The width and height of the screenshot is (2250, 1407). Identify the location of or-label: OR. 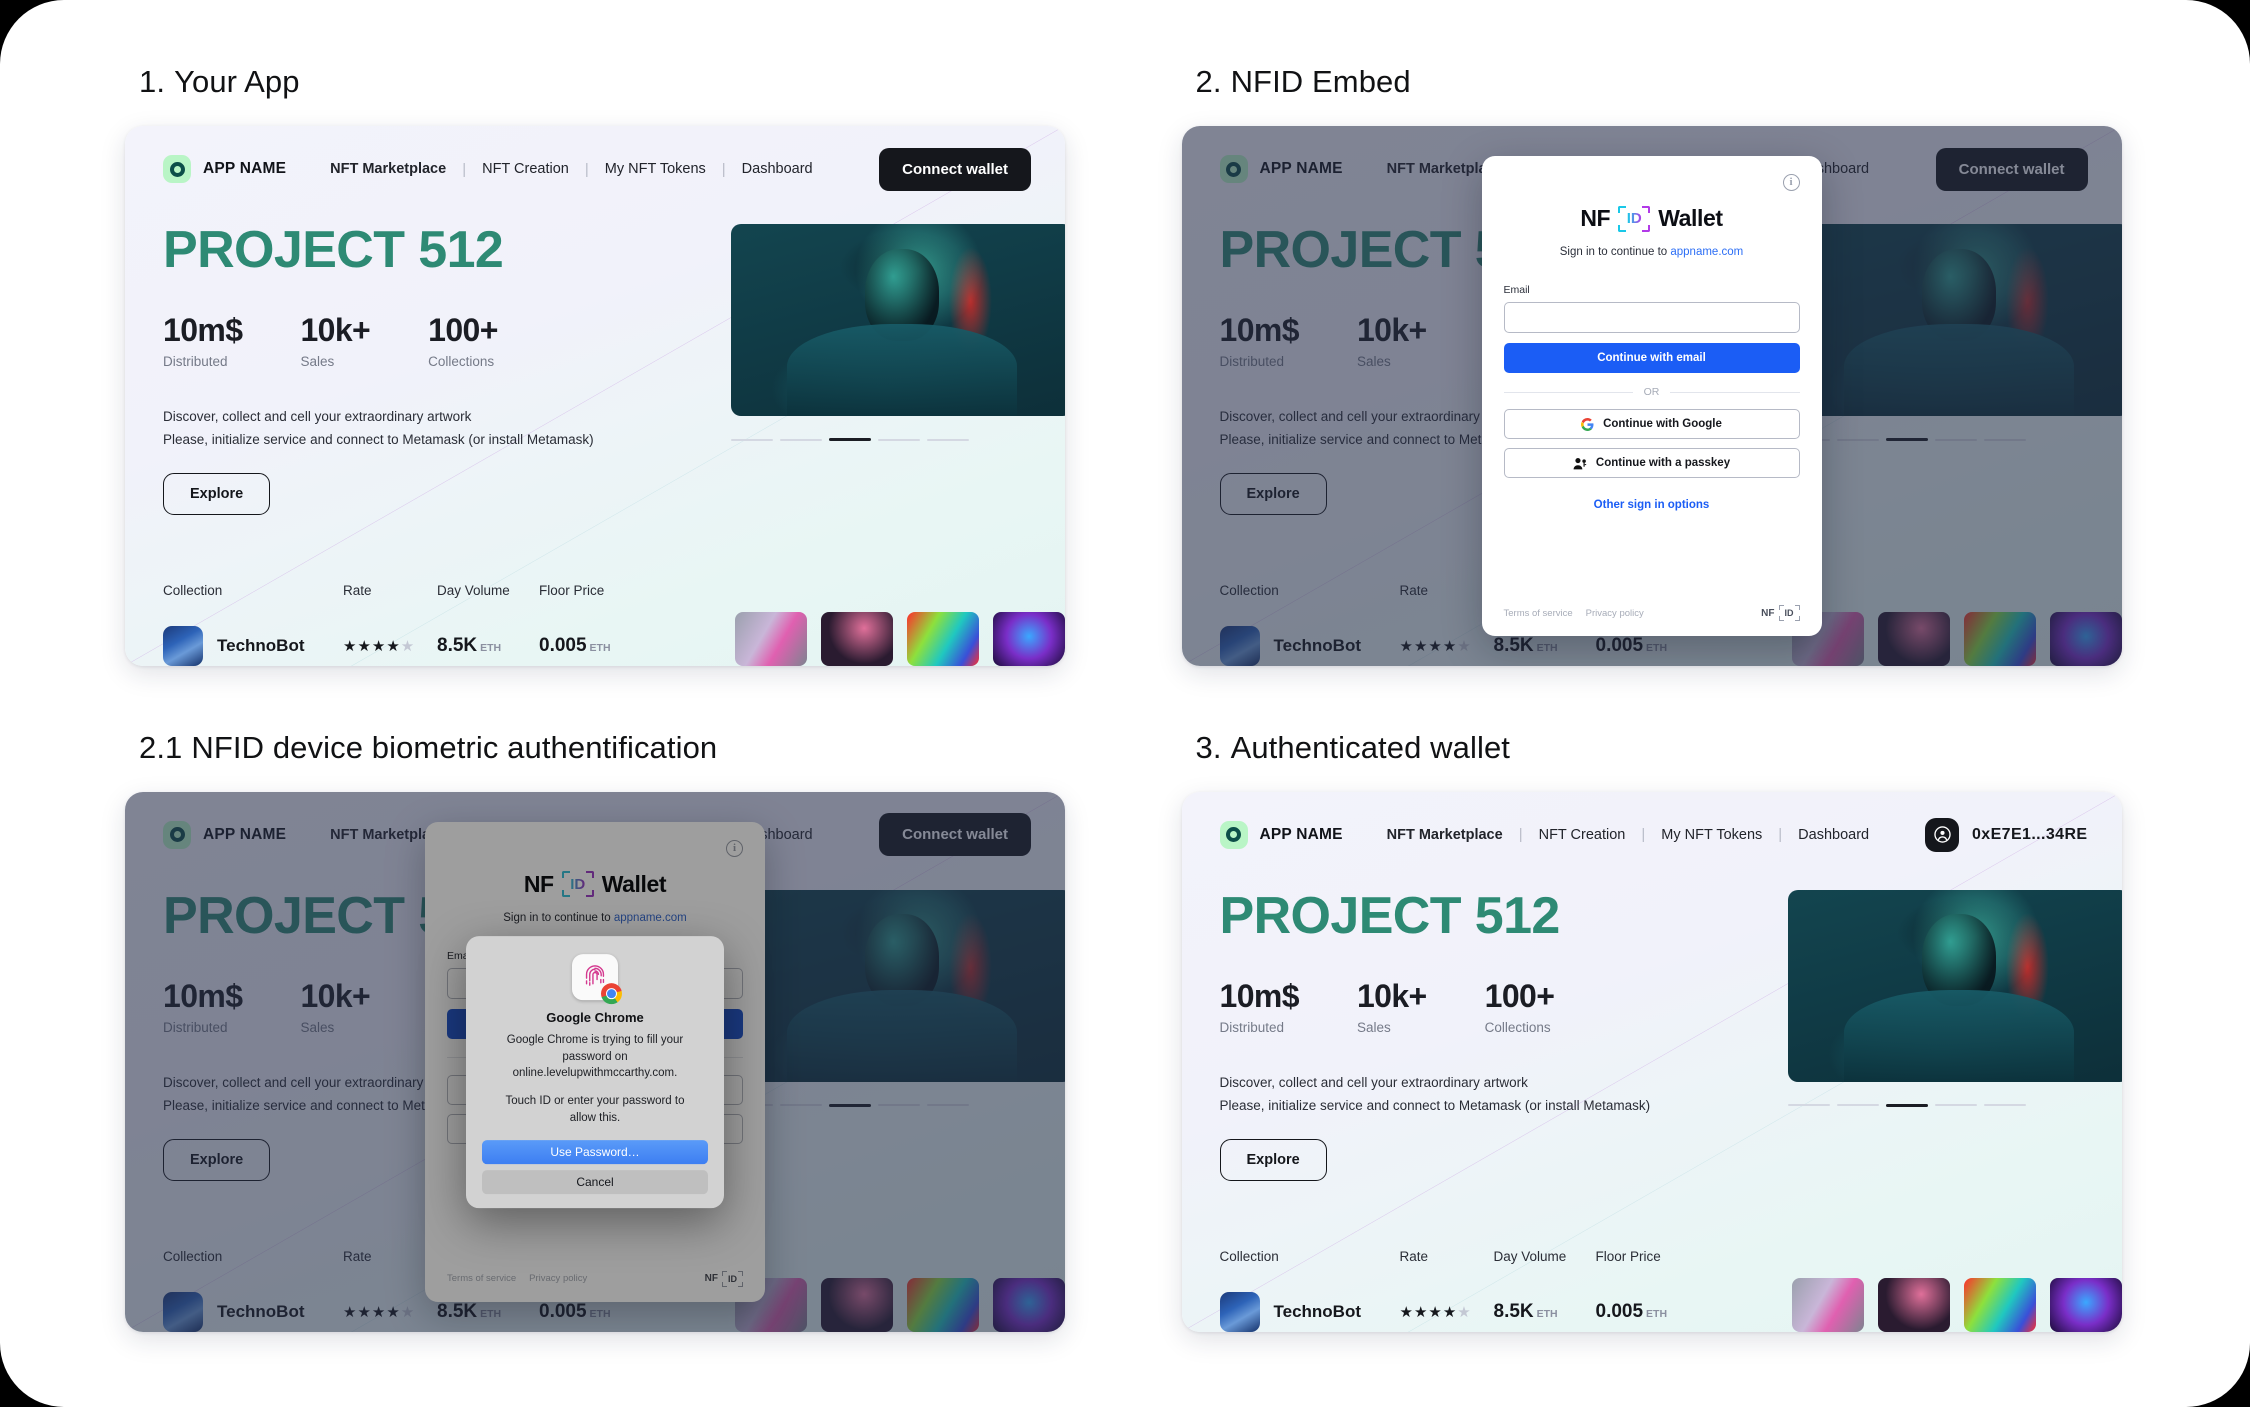
(1651, 392).